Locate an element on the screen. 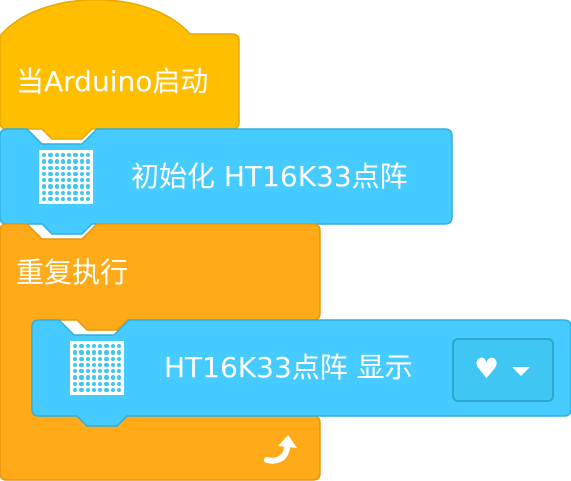 Image resolution: width=571 pixels, height=481 pixels. dropdown-selected-value: ♥ is located at coordinates (487, 368).